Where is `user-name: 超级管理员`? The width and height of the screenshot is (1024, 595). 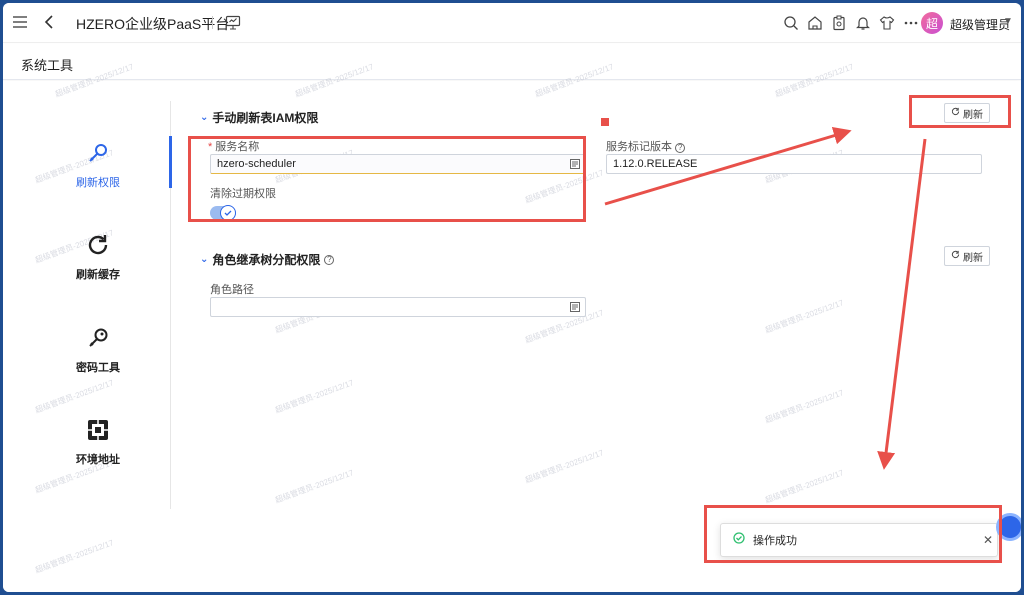 user-name: 超级管理员 is located at coordinates (980, 24).